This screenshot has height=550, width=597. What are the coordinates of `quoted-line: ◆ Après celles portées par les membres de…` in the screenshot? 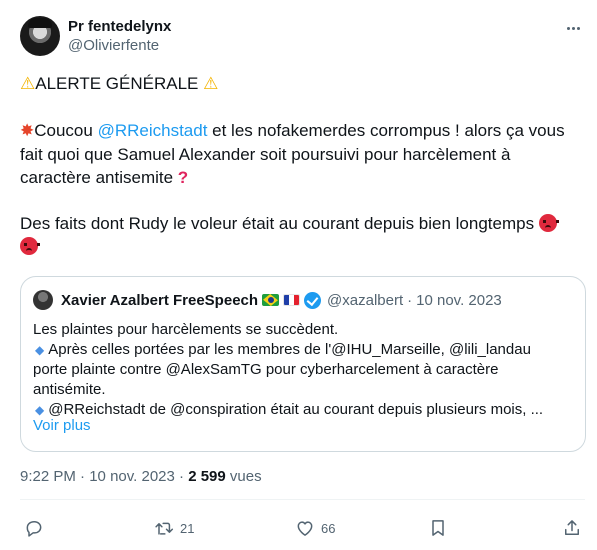 It's located at (303, 350).